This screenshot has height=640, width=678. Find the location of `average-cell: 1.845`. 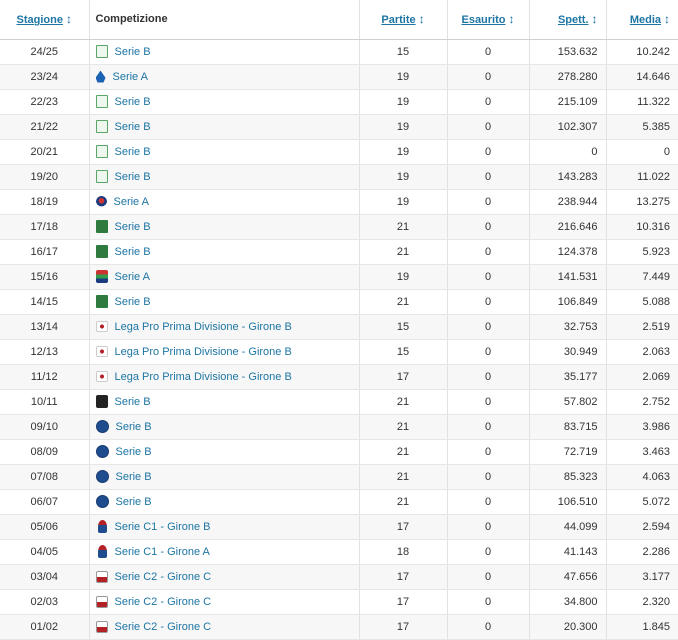

average-cell: 1.845 is located at coordinates (642, 627).